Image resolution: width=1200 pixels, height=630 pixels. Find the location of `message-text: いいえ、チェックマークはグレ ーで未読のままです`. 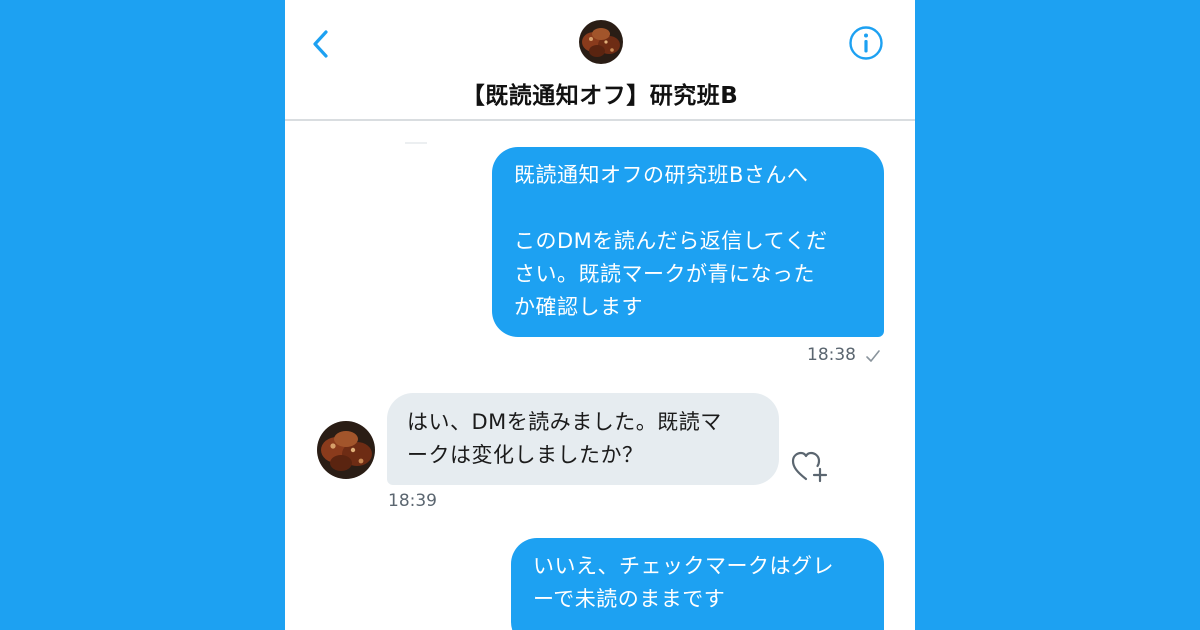

message-text: いいえ、チェックマークはグレ ーで未読のままです is located at coordinates (683, 582).